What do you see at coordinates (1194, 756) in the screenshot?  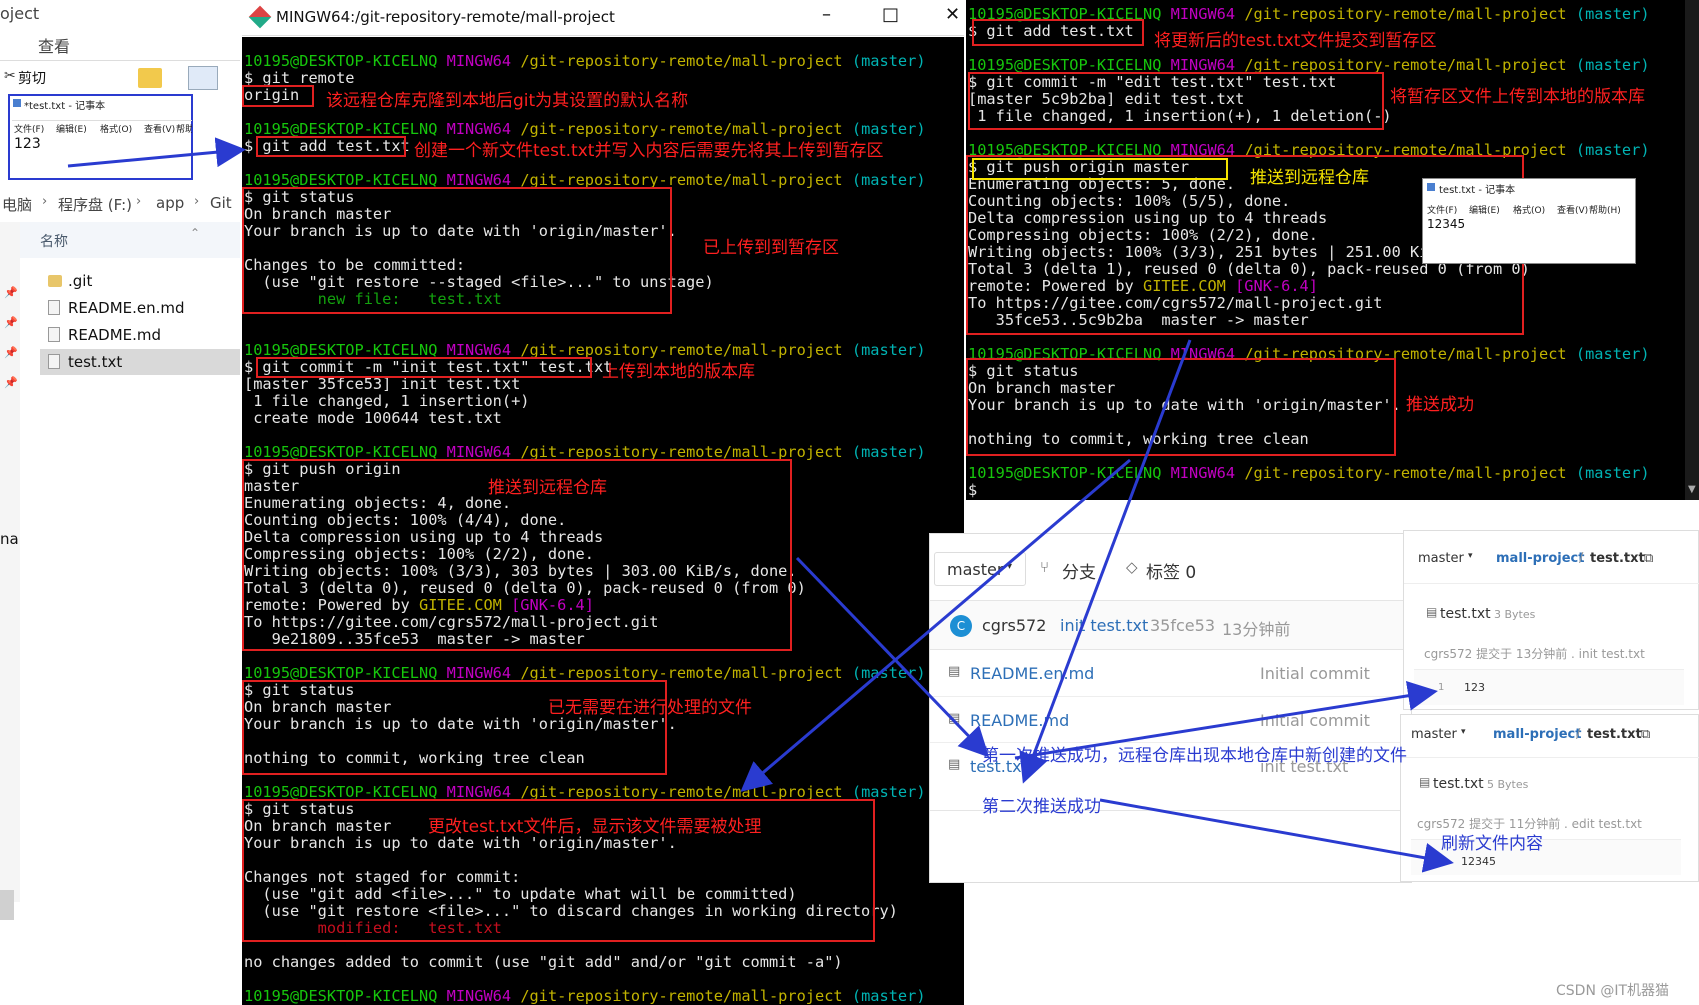 I see `annotation: 第一次推送成功，远程仓库出现本地仓库中新创建的文件` at bounding box center [1194, 756].